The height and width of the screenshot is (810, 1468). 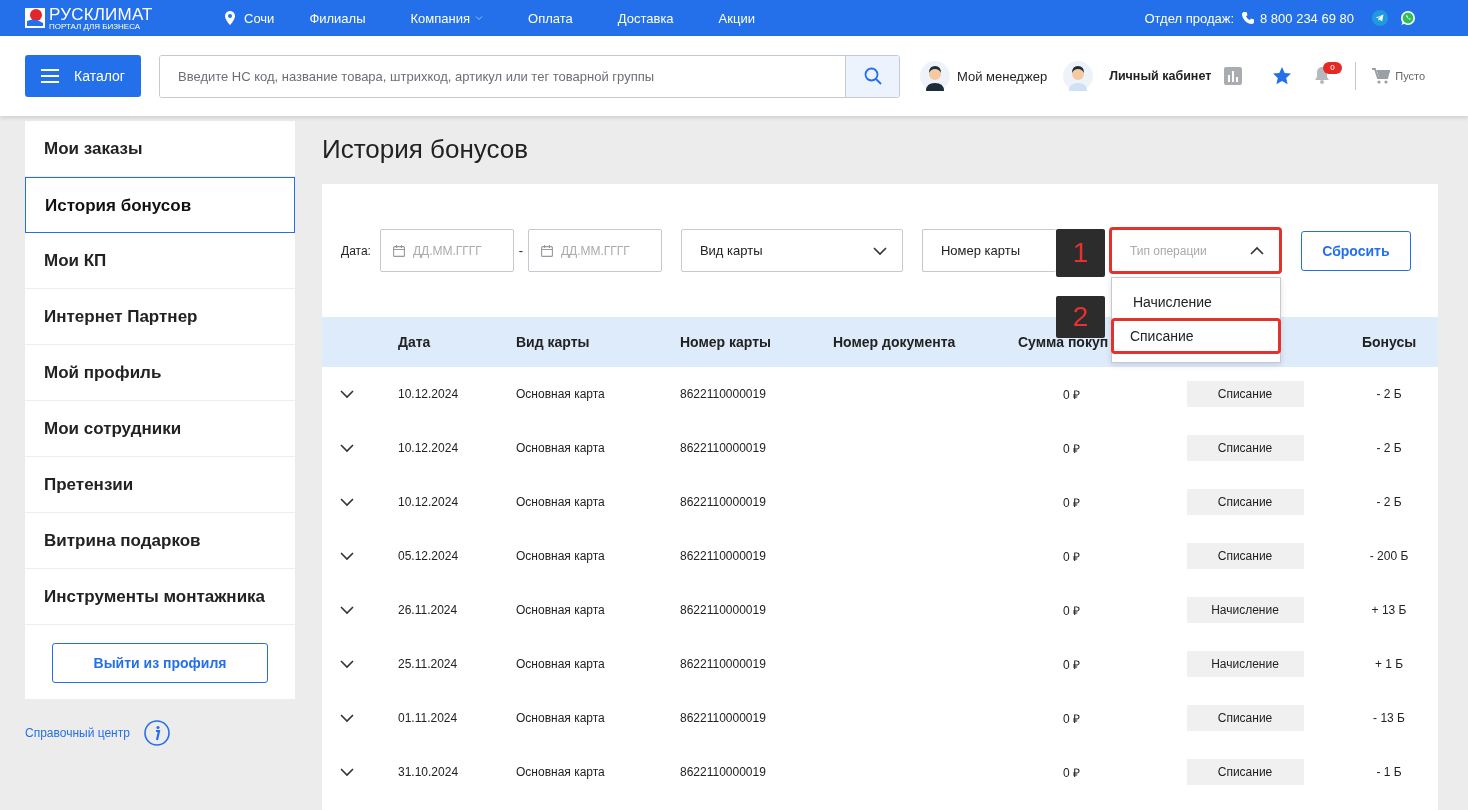 I want to click on telegram-icon, so click(x=1380, y=18).